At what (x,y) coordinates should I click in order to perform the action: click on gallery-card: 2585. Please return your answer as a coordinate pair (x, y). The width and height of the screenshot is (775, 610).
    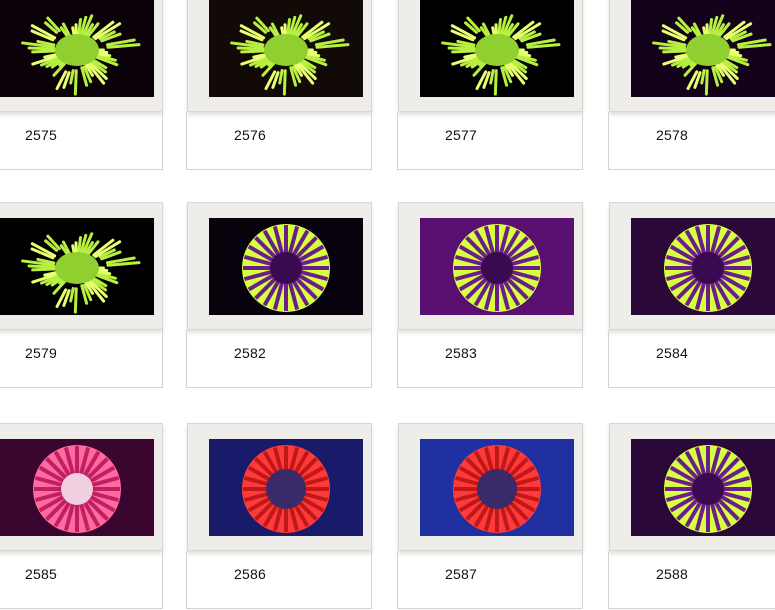
    Looking at the image, I should click on (81, 516).